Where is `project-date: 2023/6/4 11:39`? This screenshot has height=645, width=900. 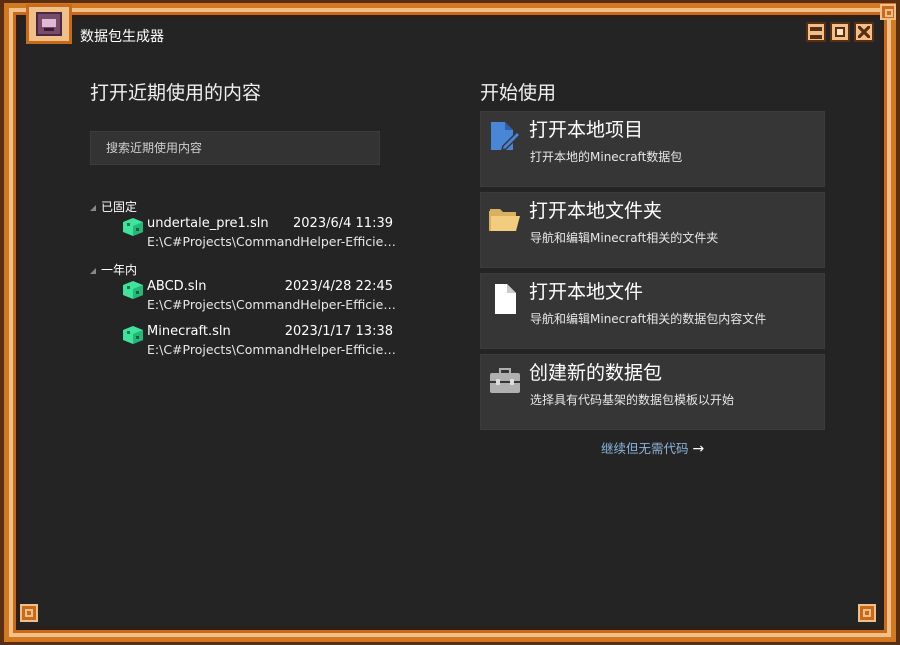 project-date: 2023/6/4 11:39 is located at coordinates (343, 223).